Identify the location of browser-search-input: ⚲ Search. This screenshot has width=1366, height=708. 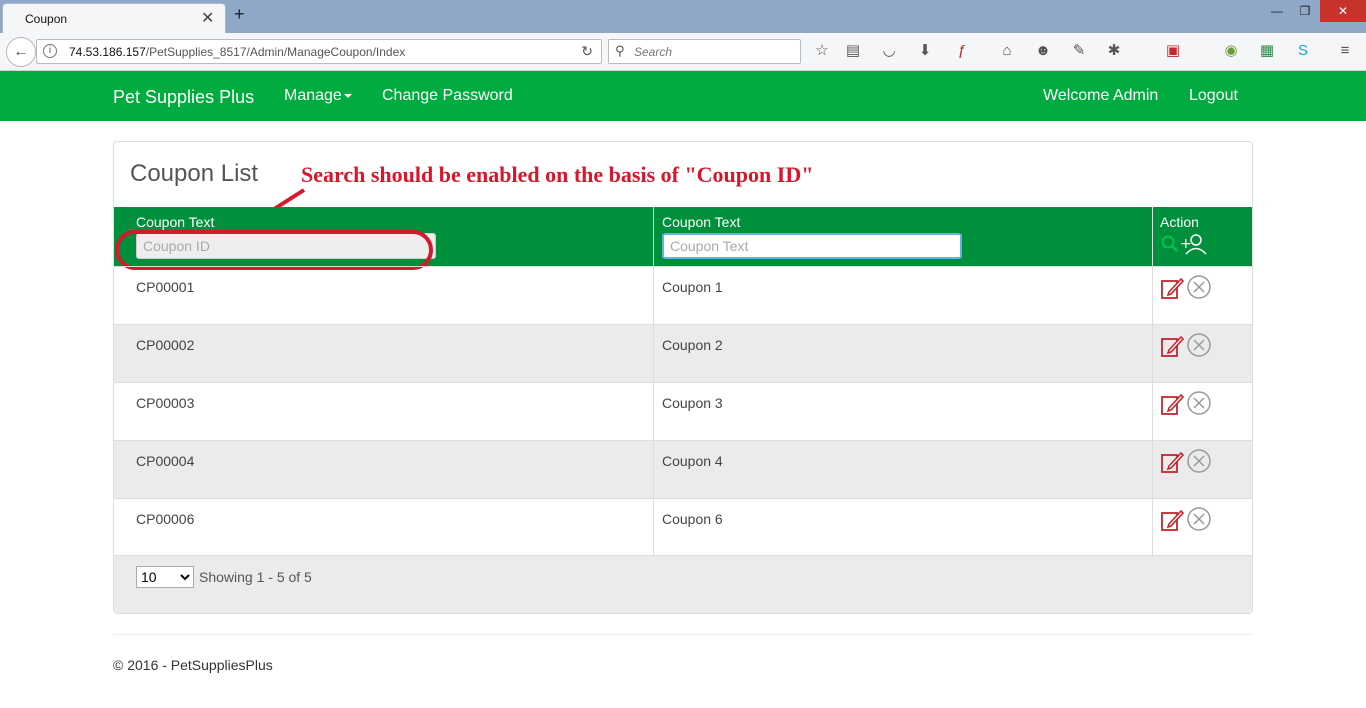
(704, 51).